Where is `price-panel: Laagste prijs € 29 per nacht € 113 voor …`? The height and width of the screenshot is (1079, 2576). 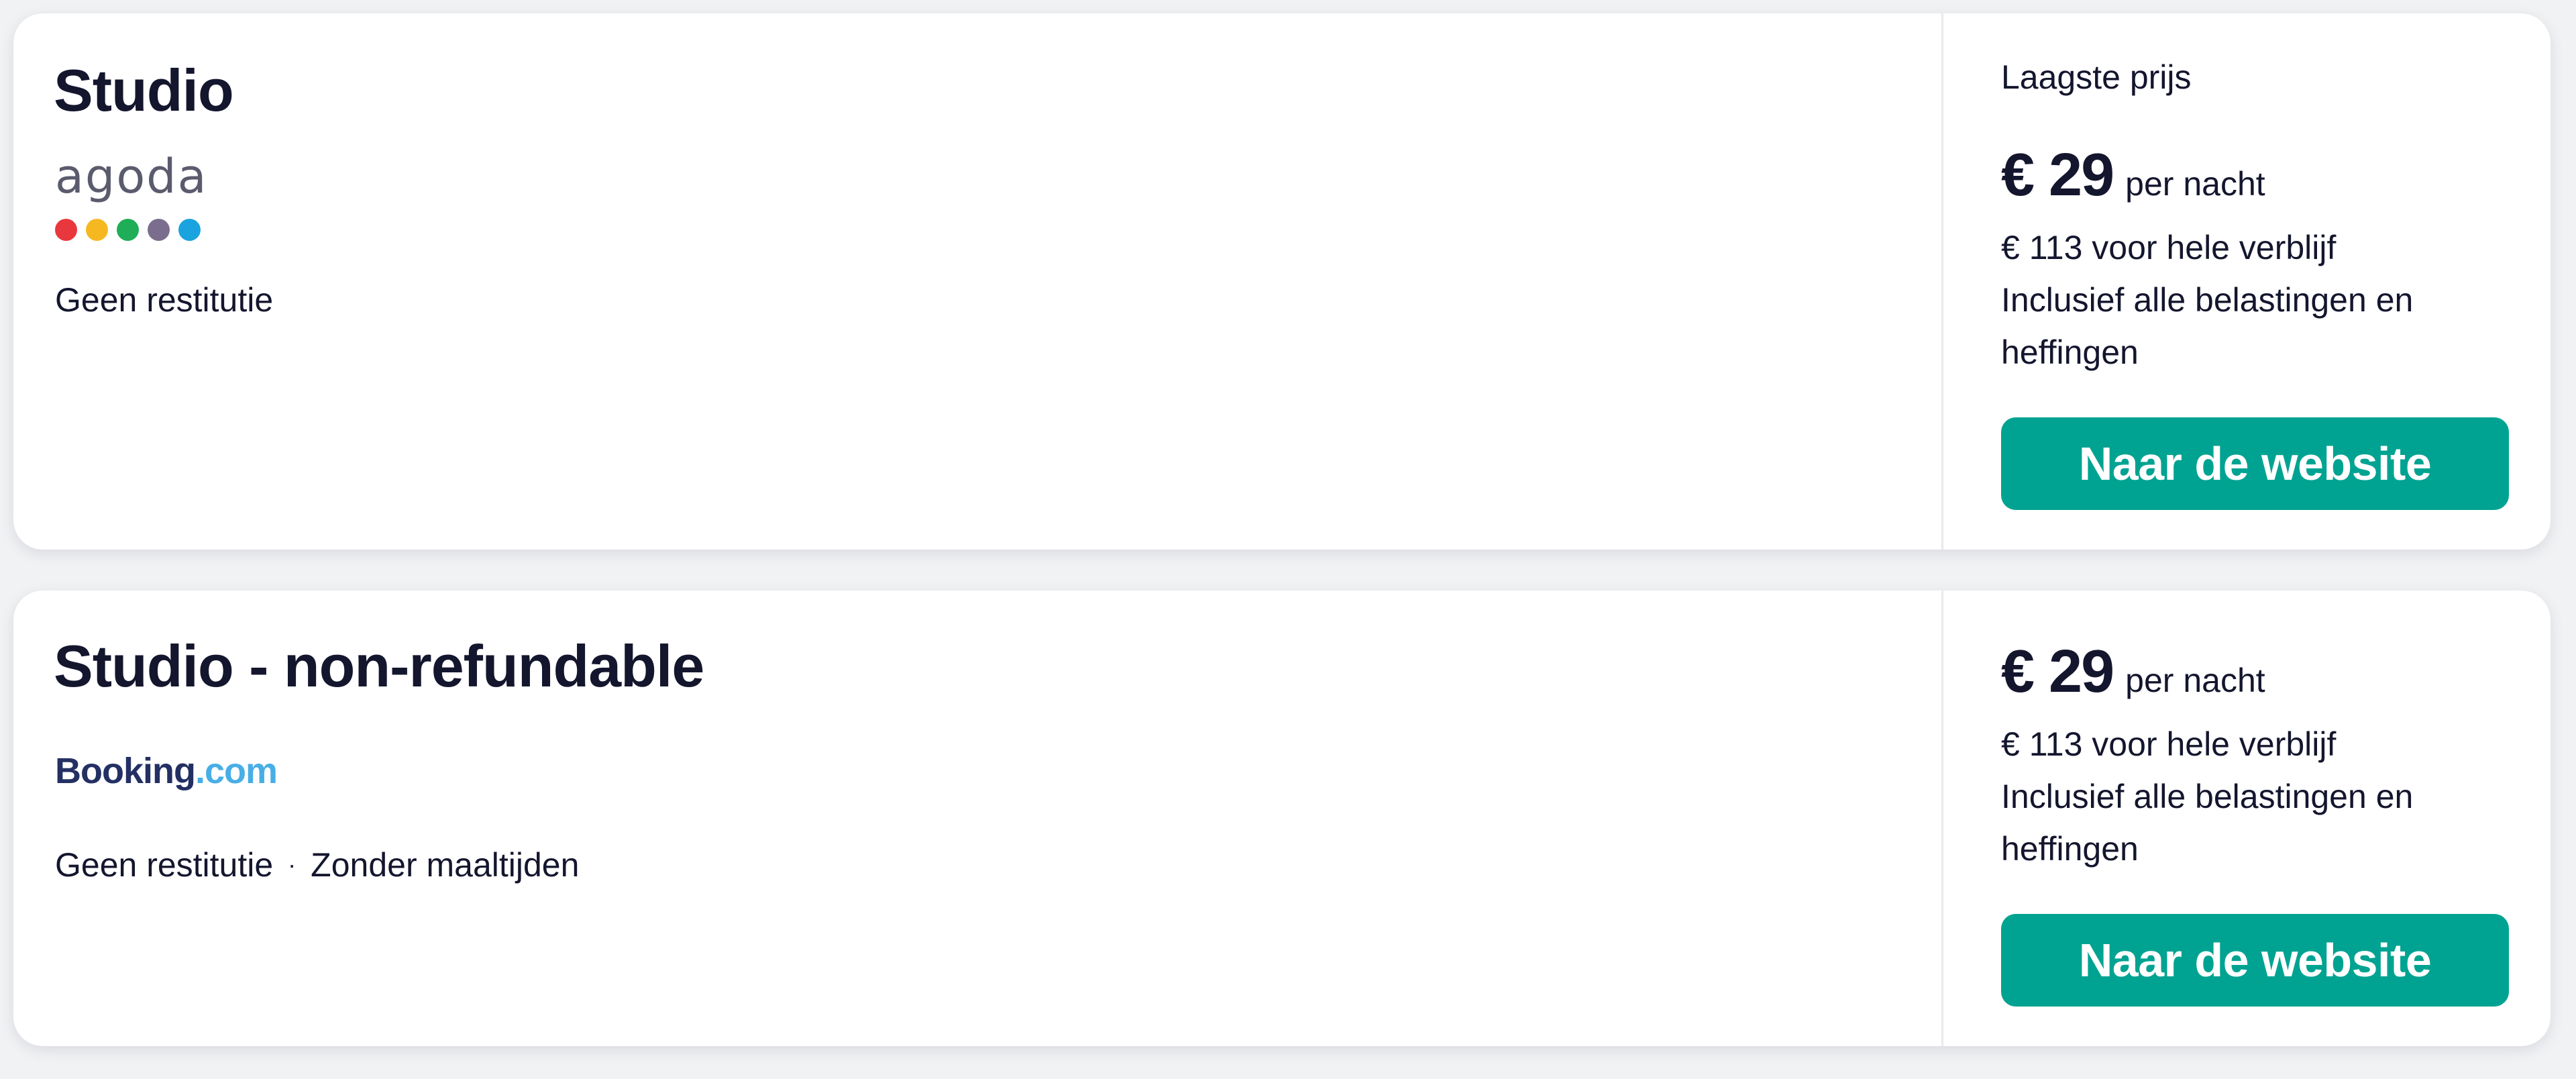
price-panel: Laagste prijs € 29 per nacht € 113 voor … is located at coordinates (2246, 281).